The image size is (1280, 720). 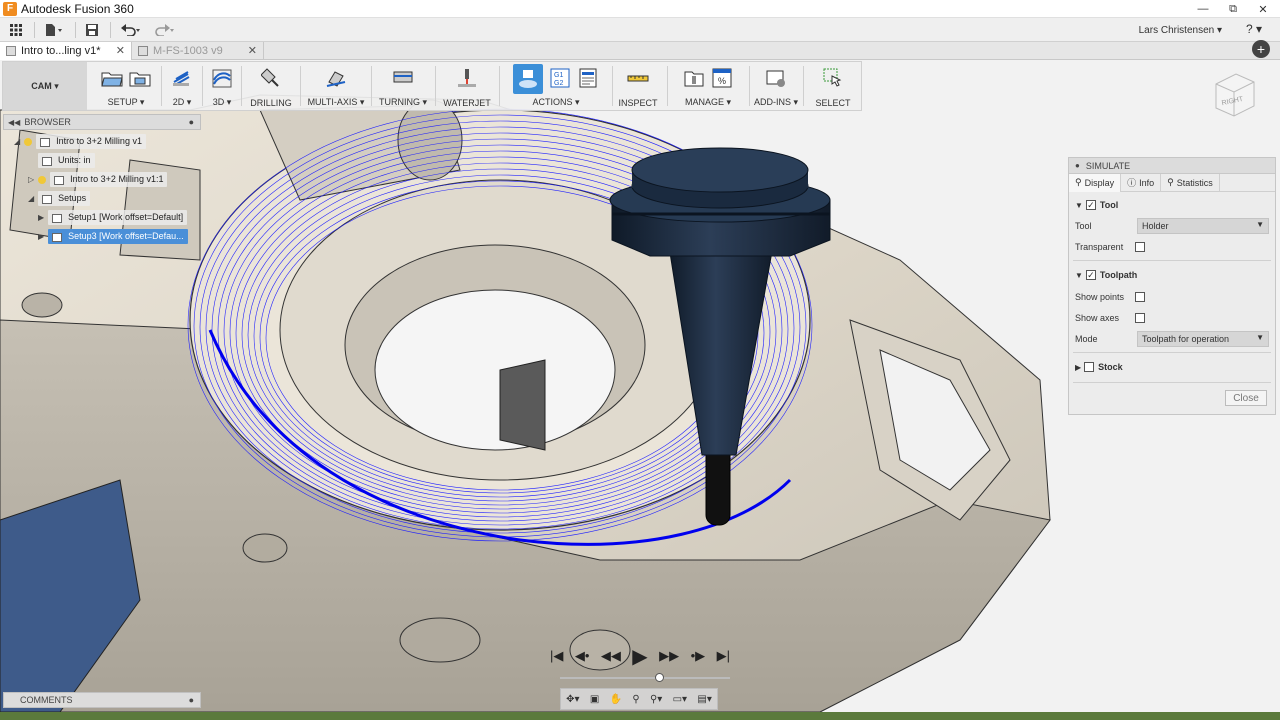 I want to click on pan-icon: ✋, so click(x=616, y=699).